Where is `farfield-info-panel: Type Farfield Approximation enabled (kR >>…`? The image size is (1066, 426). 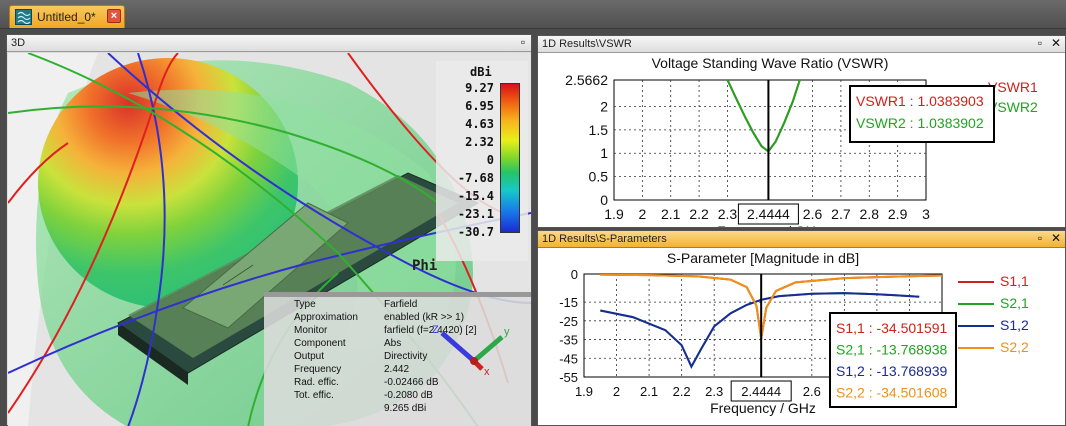
farfield-info-panel: Type Farfield Approximation enabled (kR >>… is located at coordinates (397, 359).